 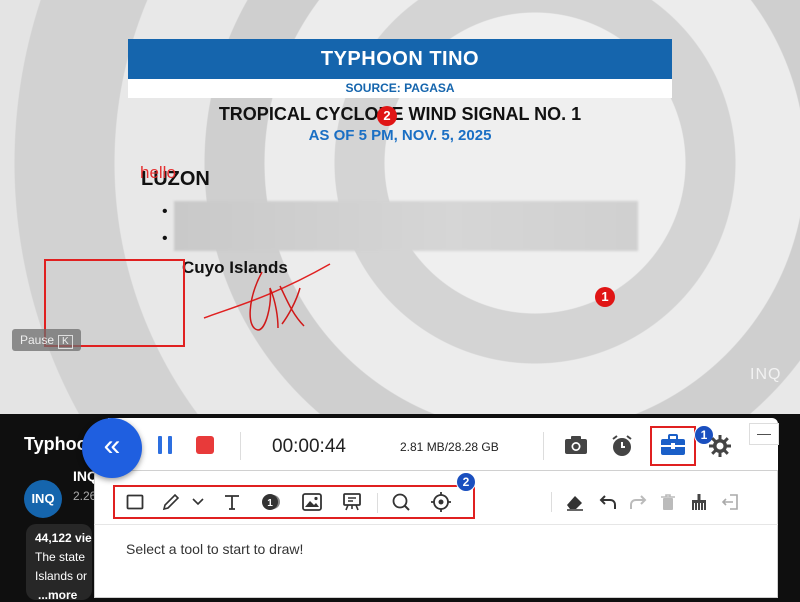 I want to click on camera-icon, so click(x=576, y=445).